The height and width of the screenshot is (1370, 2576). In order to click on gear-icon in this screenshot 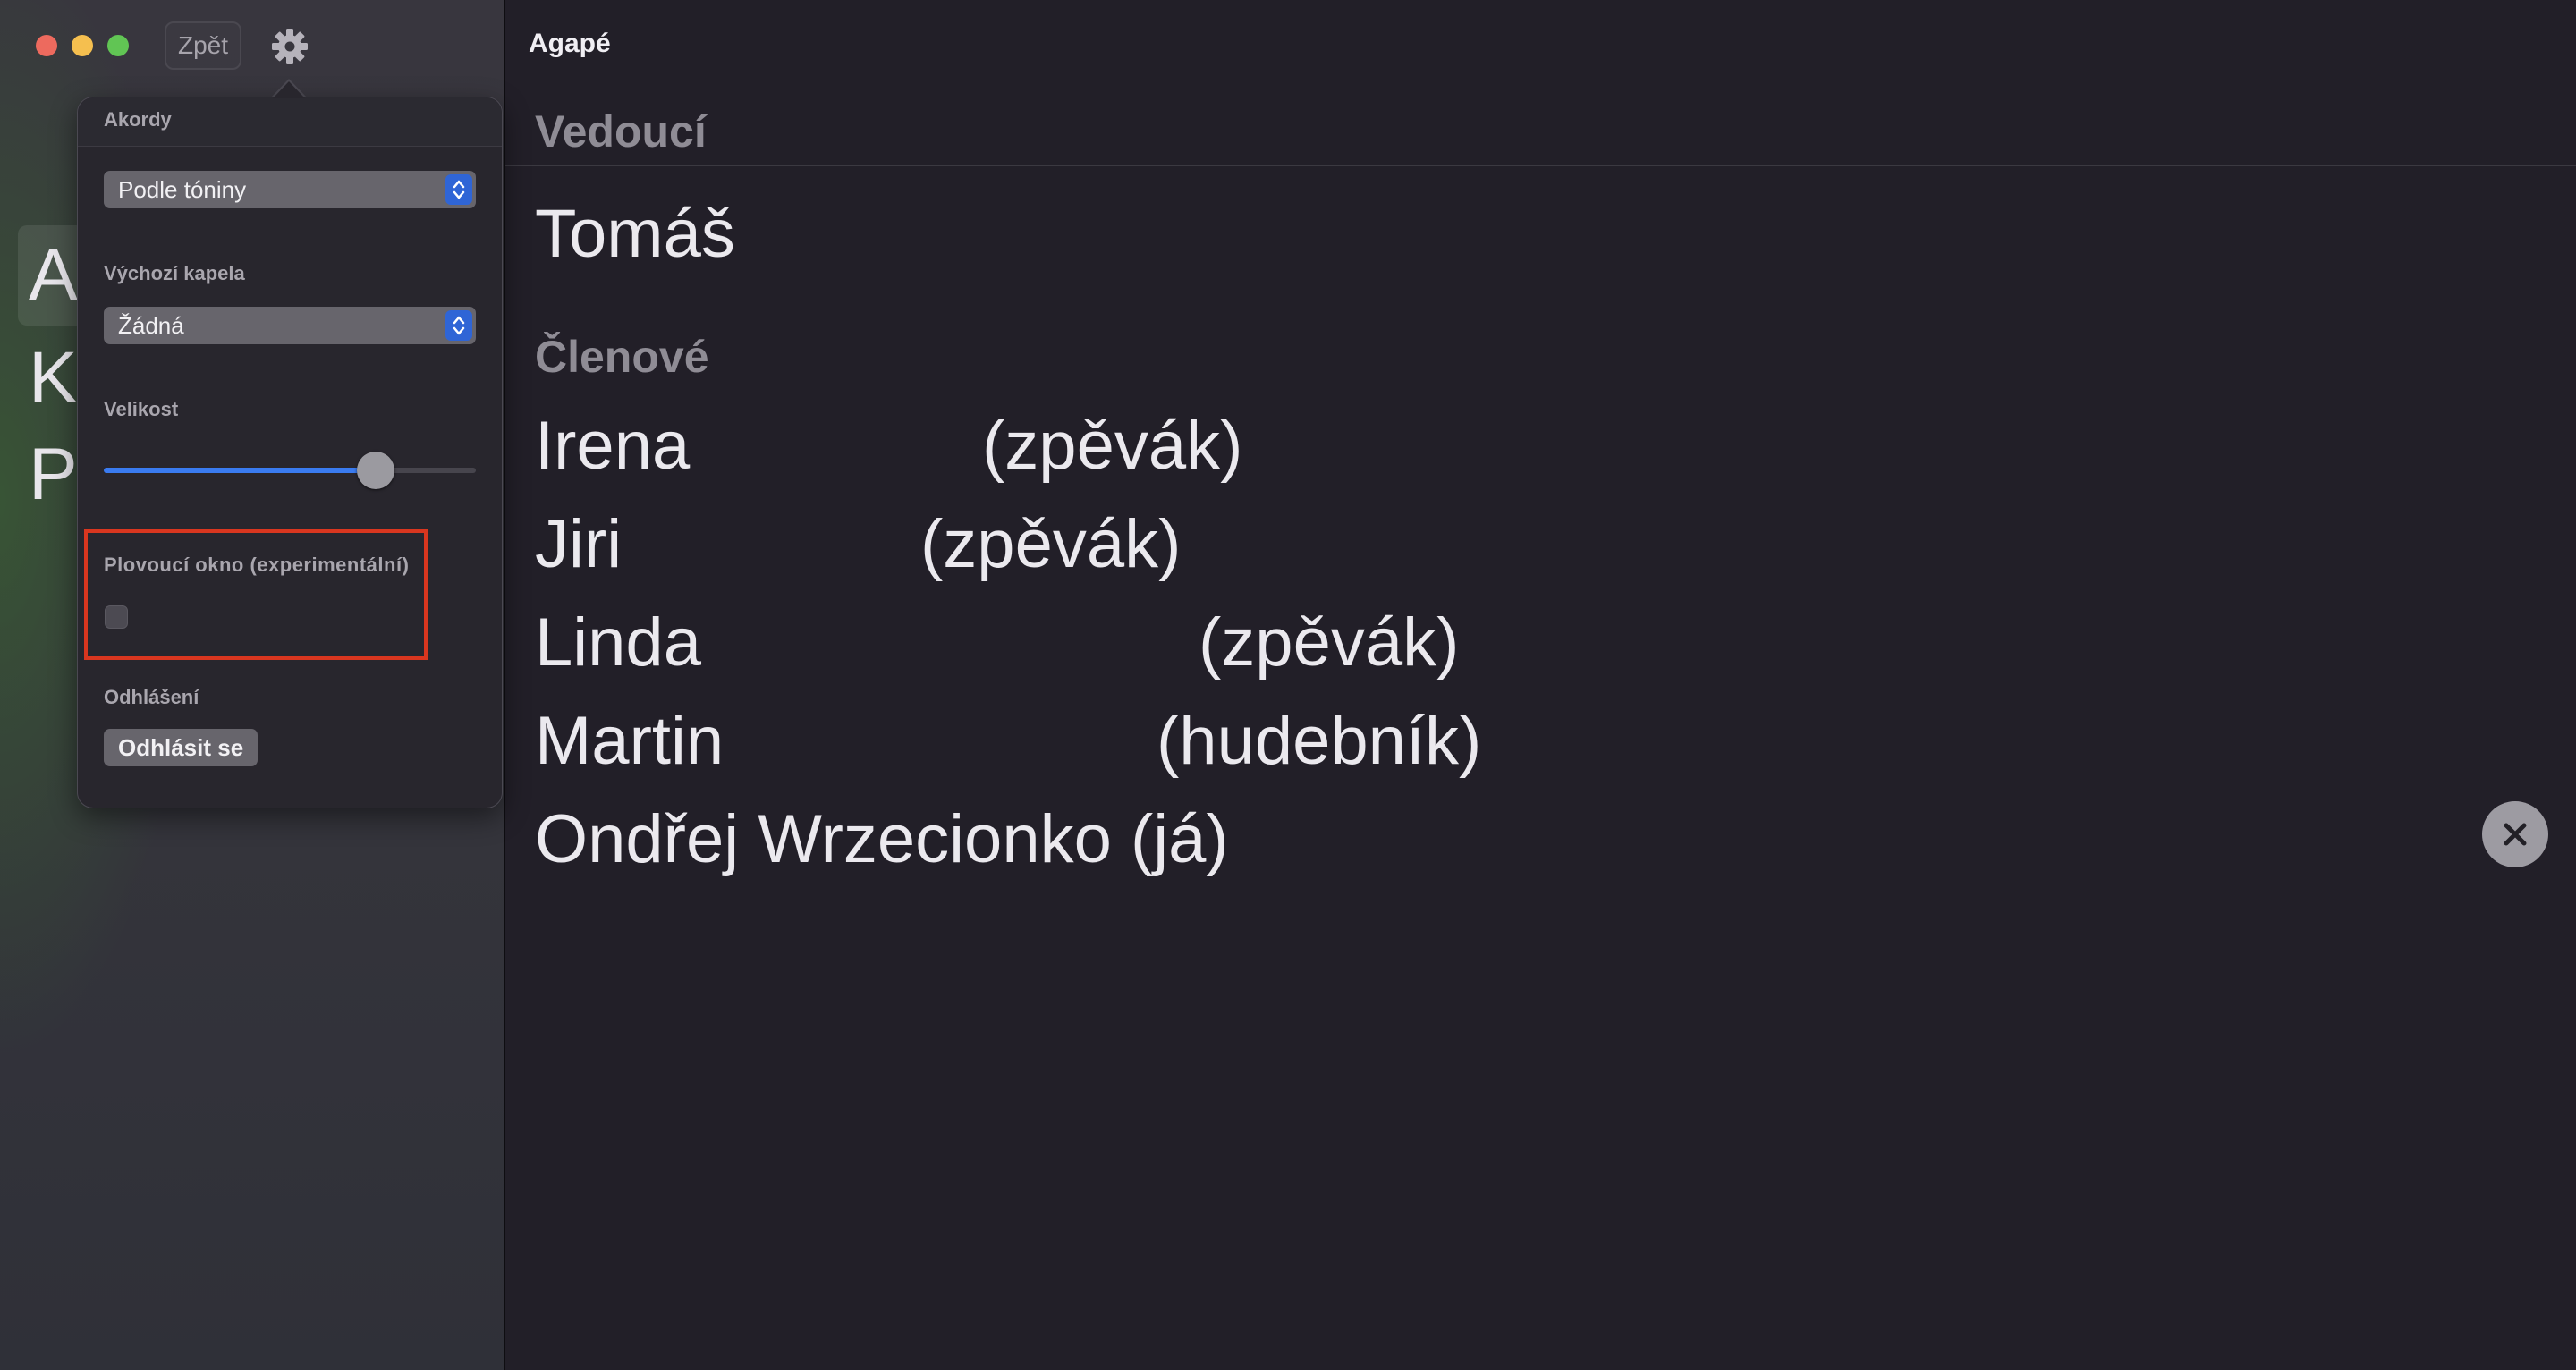, I will do `click(289, 46)`.